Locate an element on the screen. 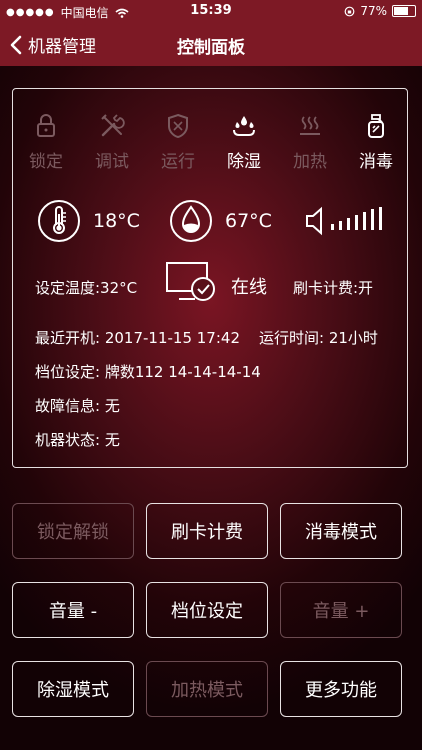 The image size is (422, 750). mode-indicators: 锁定 调试 运行 除湿 加热 消毒 is located at coordinates (210, 148).